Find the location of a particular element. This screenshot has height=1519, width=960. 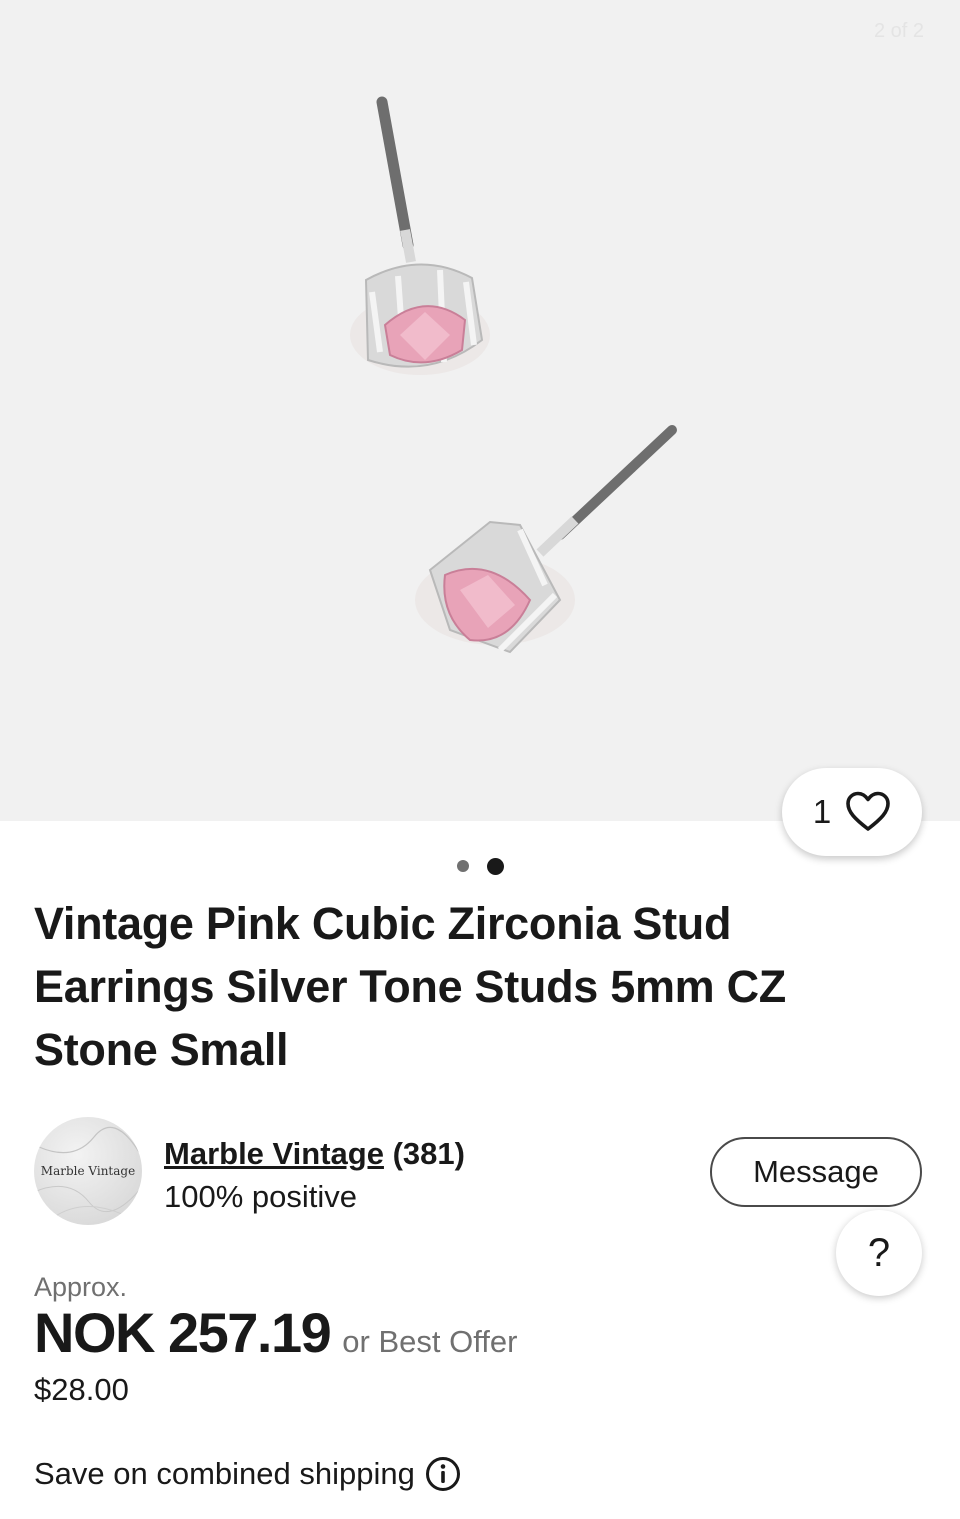

original-price: $28.00 is located at coordinates (81, 1389).